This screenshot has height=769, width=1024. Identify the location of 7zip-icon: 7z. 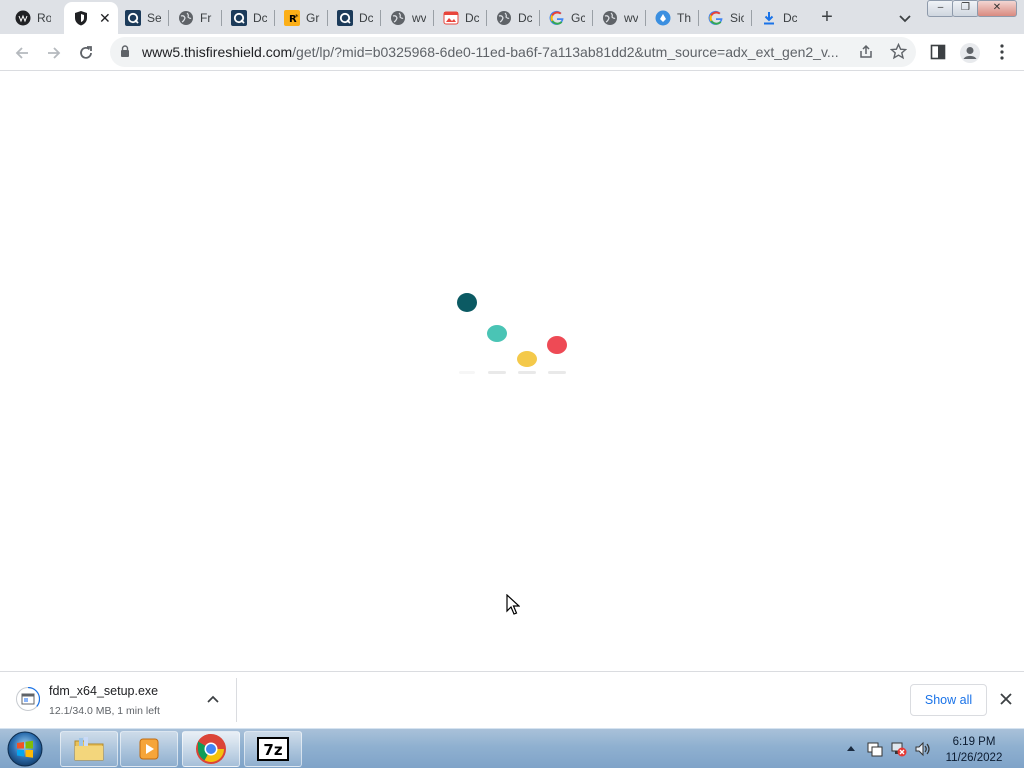
(273, 749).